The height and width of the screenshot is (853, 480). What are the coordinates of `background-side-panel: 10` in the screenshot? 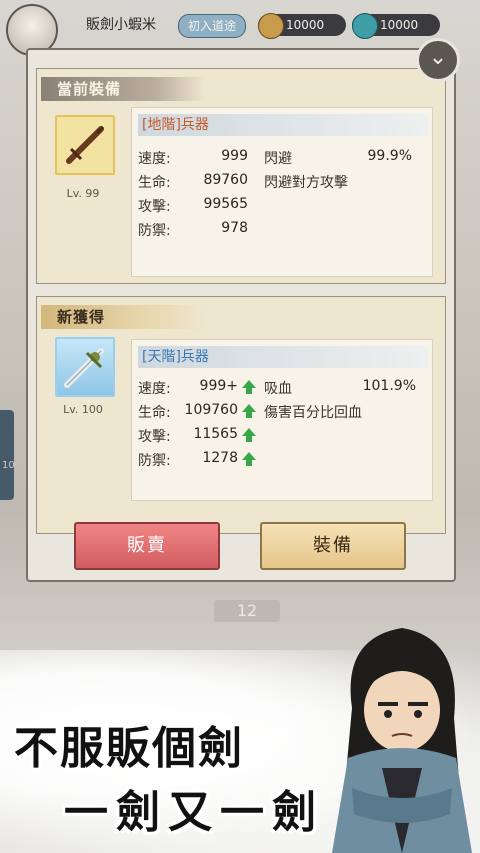 It's located at (7, 455).